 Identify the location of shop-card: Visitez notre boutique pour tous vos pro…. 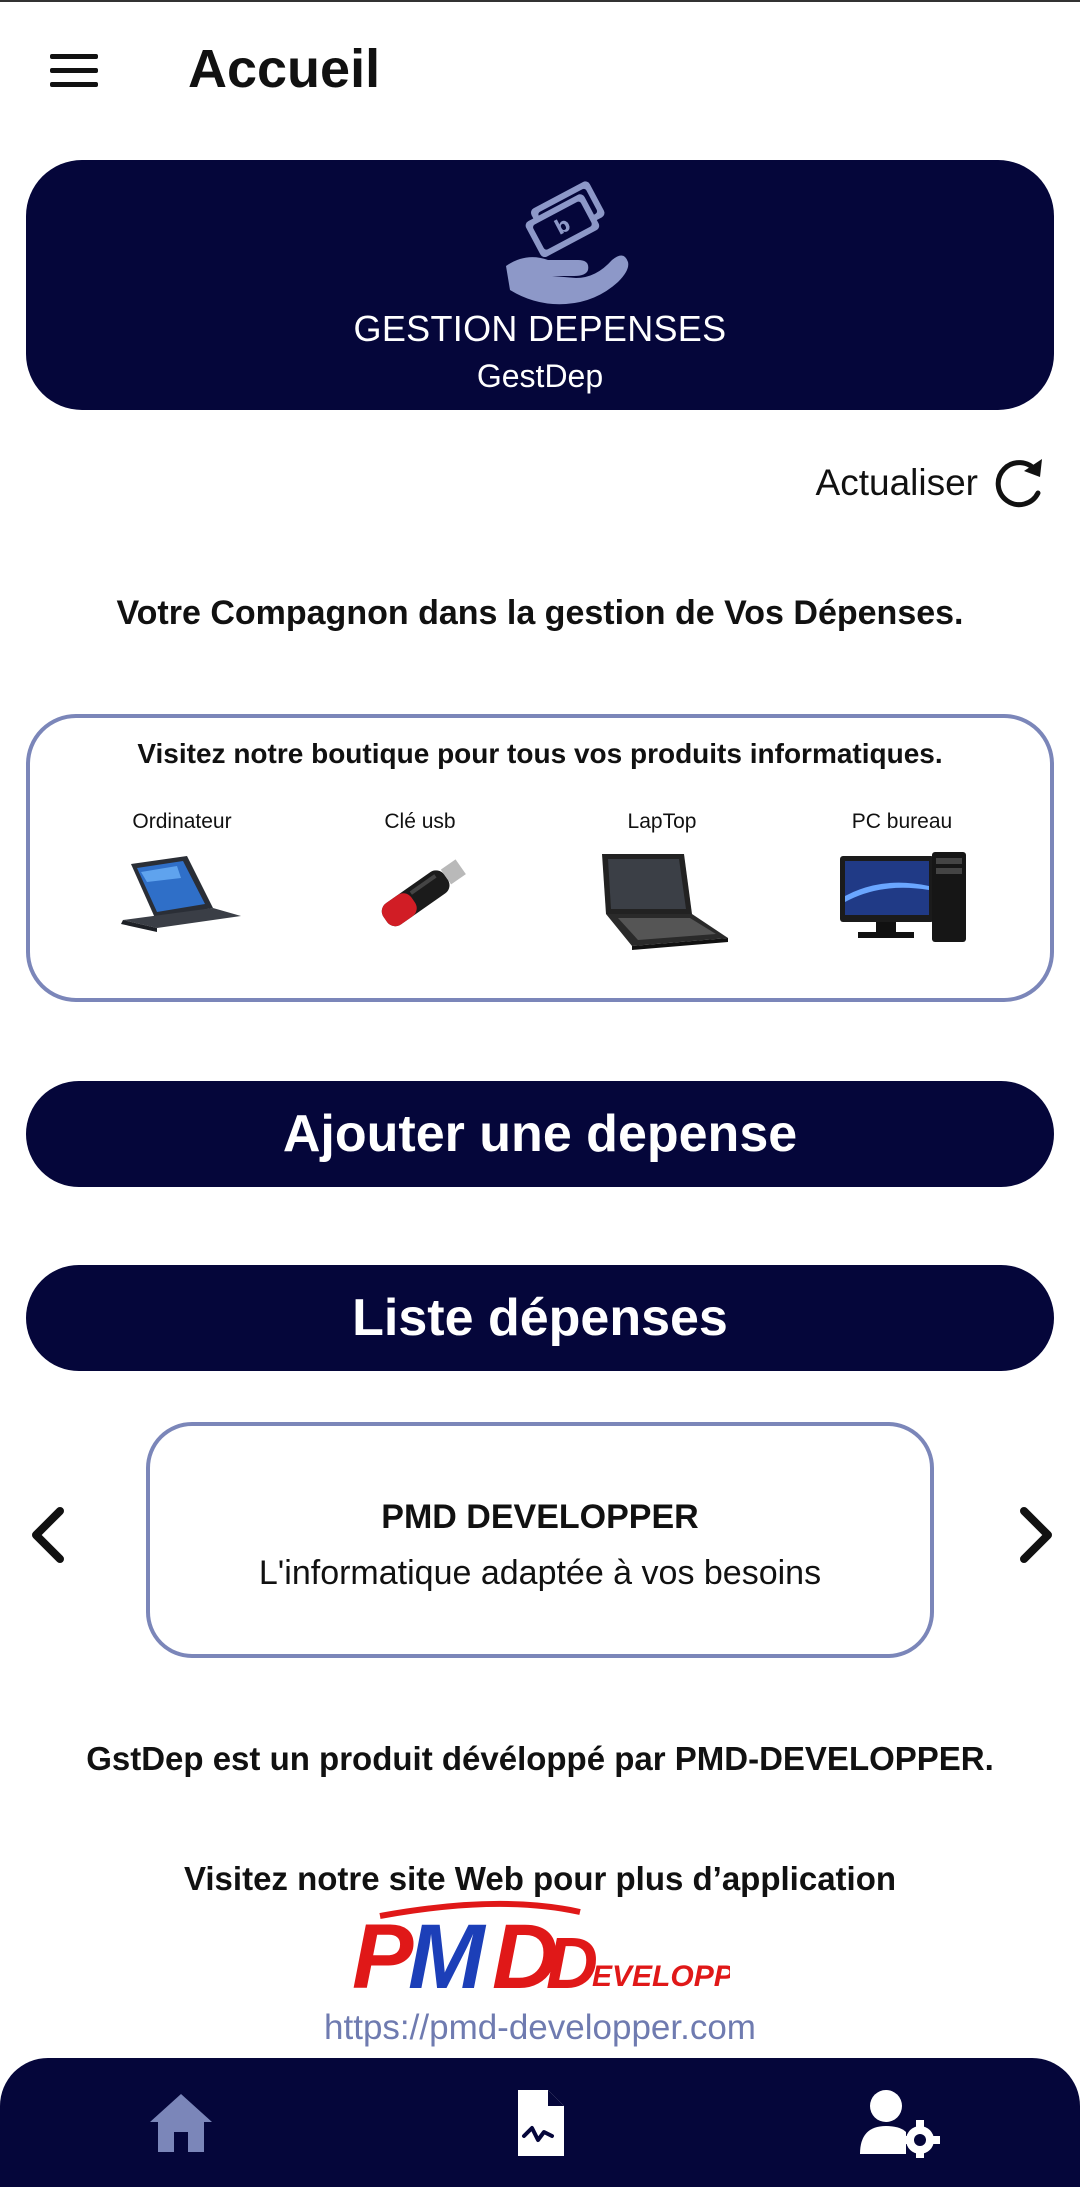
(540, 858).